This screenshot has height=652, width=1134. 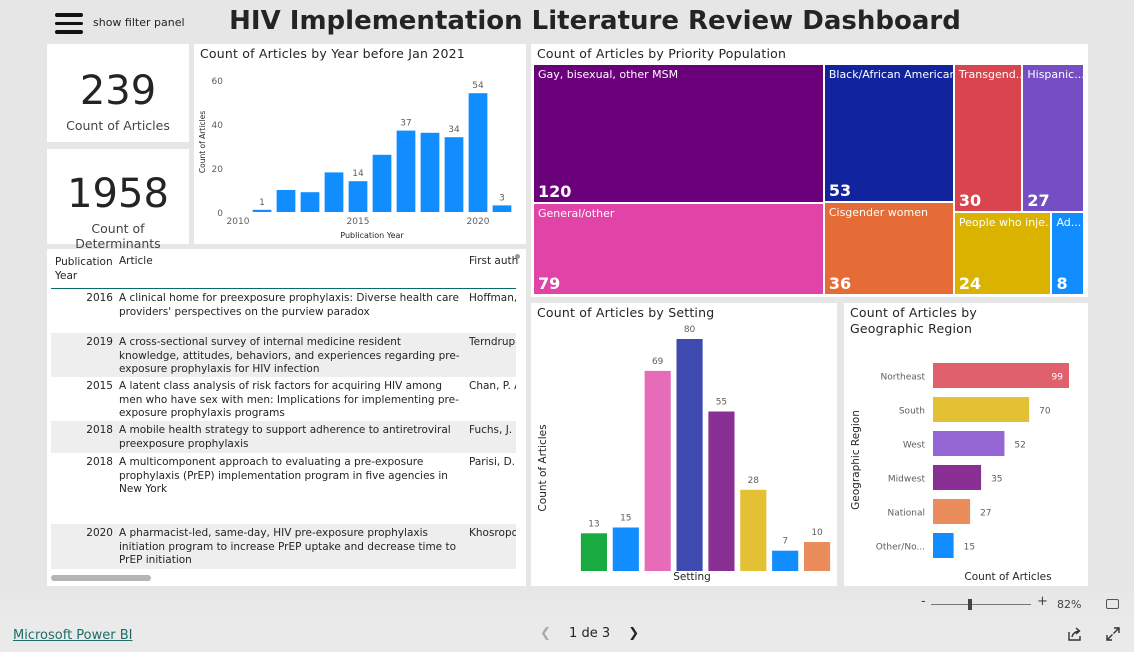 I want to click on kpi-label: Count of Articles, so click(x=118, y=125).